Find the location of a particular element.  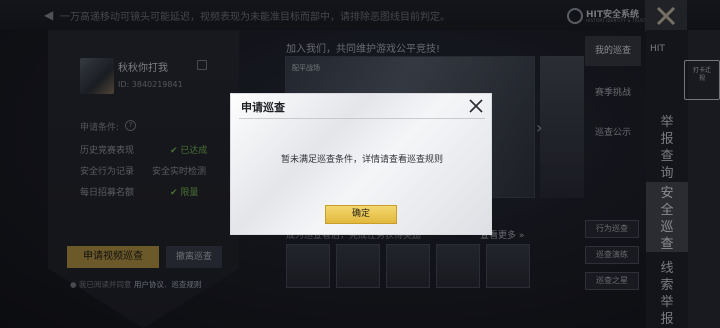

dialog-message: 暂未满足巡查条件，详情请查看巡查规则 is located at coordinates (361, 160).